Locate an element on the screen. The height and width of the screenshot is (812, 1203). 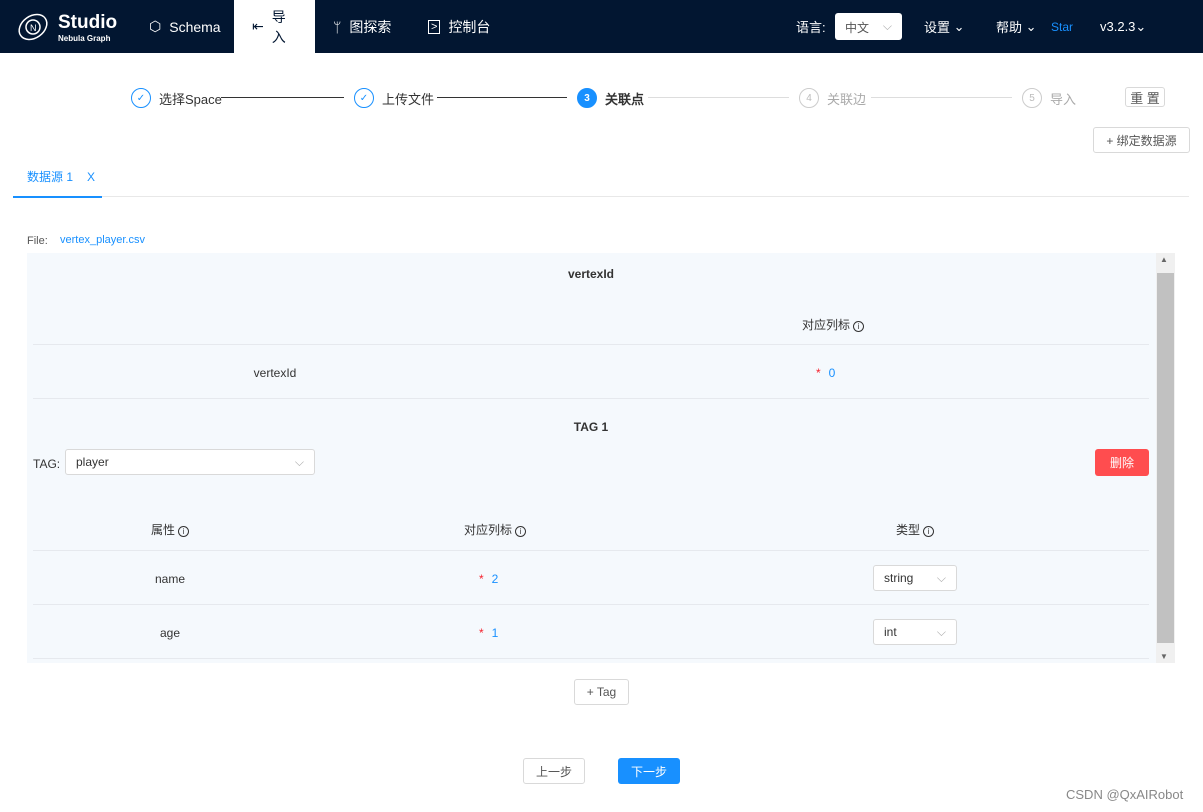
tag-value: player is located at coordinates (92, 462).